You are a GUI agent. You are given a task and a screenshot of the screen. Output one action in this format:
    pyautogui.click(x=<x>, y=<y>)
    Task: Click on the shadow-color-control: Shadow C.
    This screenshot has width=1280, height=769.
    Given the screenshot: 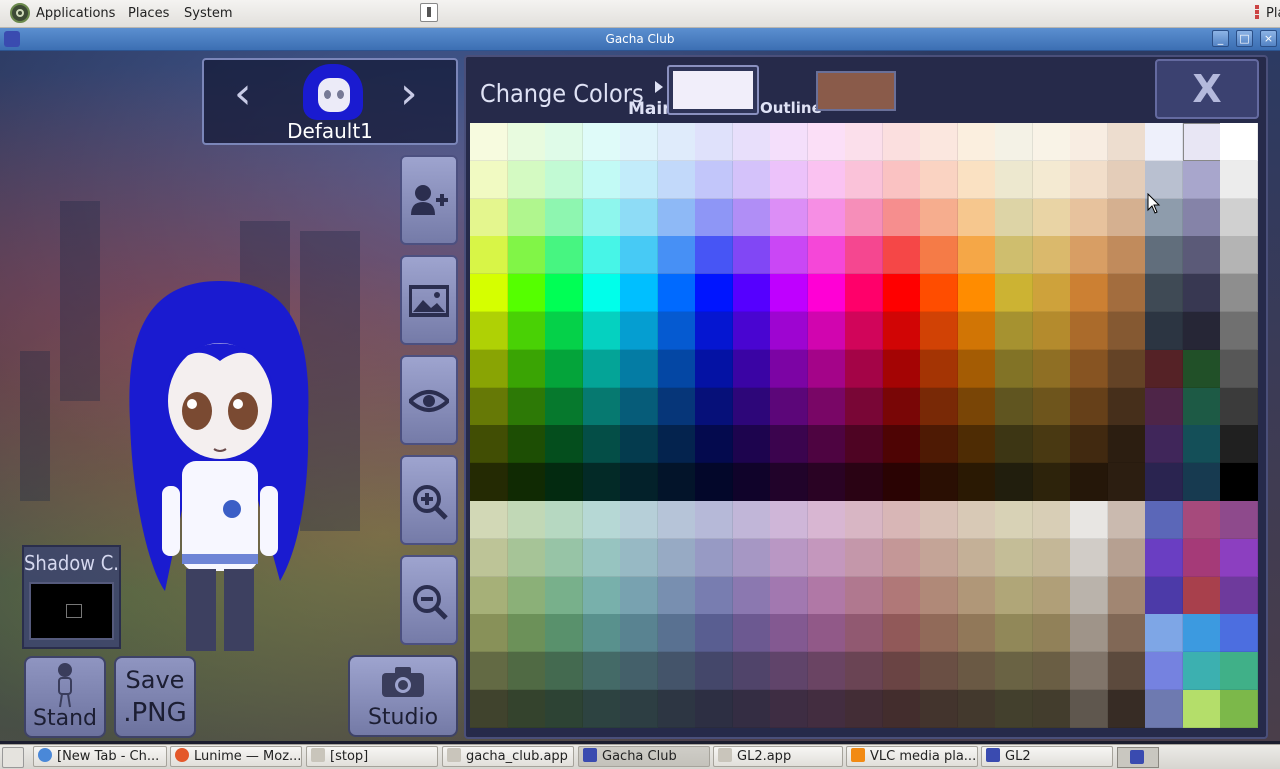 What is the action you would take?
    pyautogui.click(x=71, y=597)
    